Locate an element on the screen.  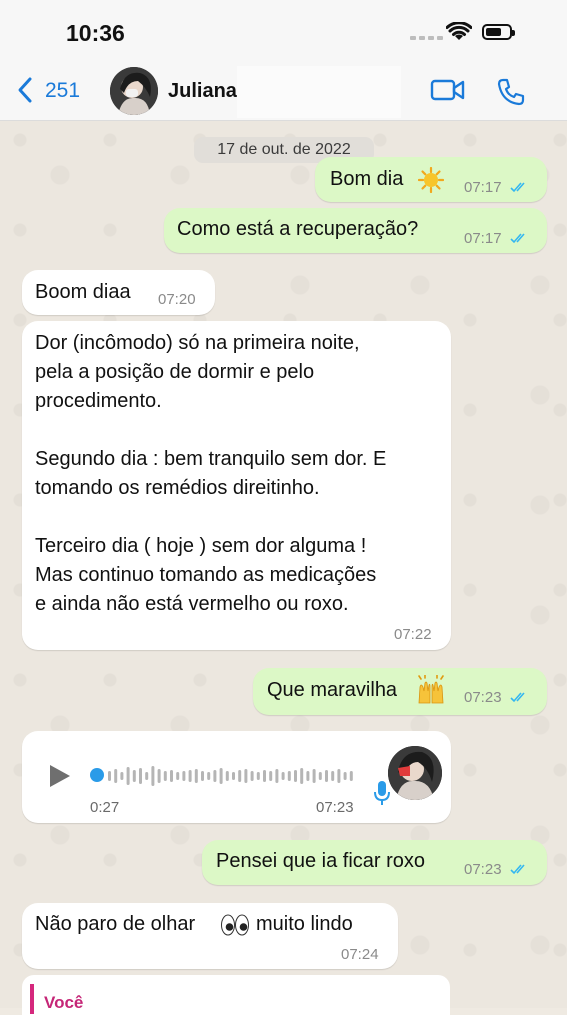
back-unread-count: 251 is located at coordinates (62, 91).